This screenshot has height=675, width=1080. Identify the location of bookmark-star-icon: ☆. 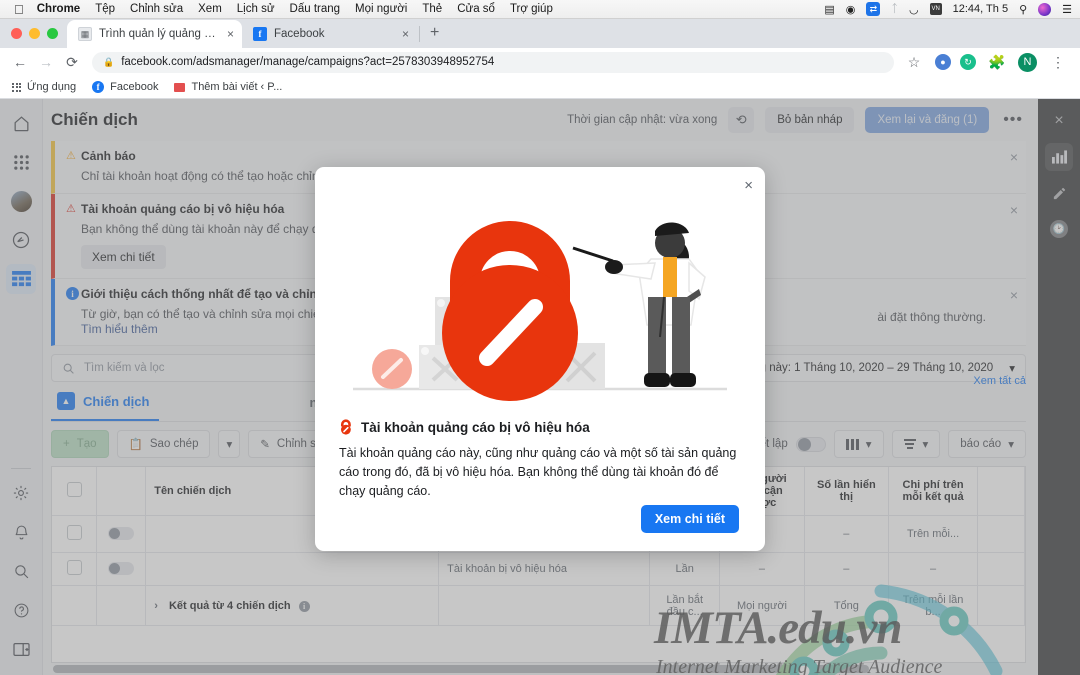
(914, 62).